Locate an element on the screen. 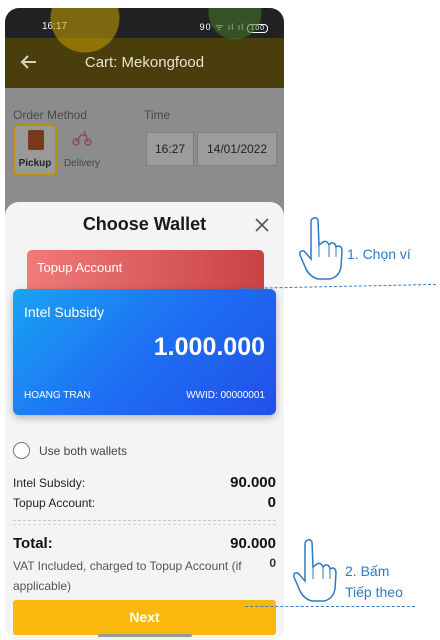 Image resolution: width=440 pixels, height=640 pixels. pickup-label: Pickup is located at coordinates (35, 163).